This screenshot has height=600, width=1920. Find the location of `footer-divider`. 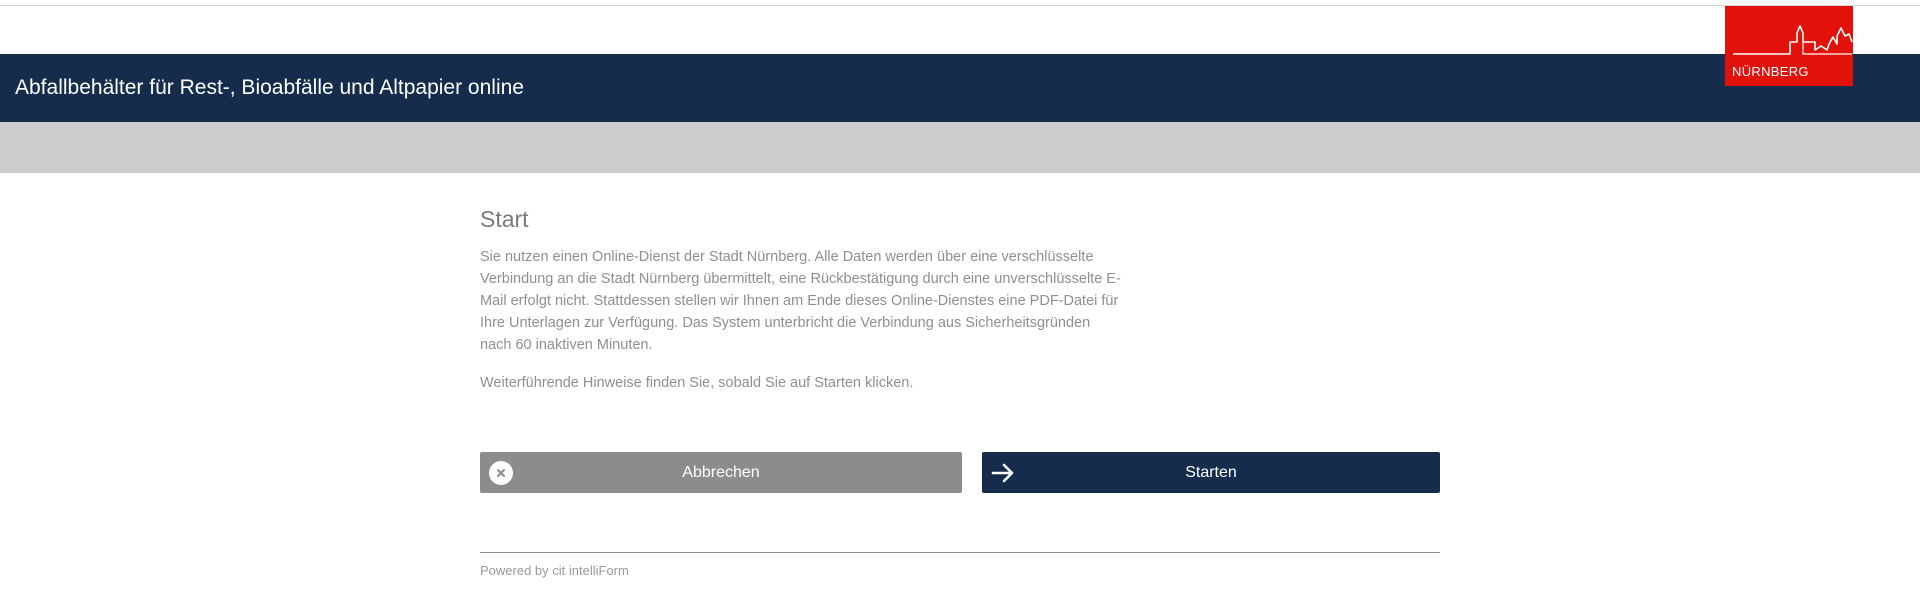

footer-divider is located at coordinates (960, 552).